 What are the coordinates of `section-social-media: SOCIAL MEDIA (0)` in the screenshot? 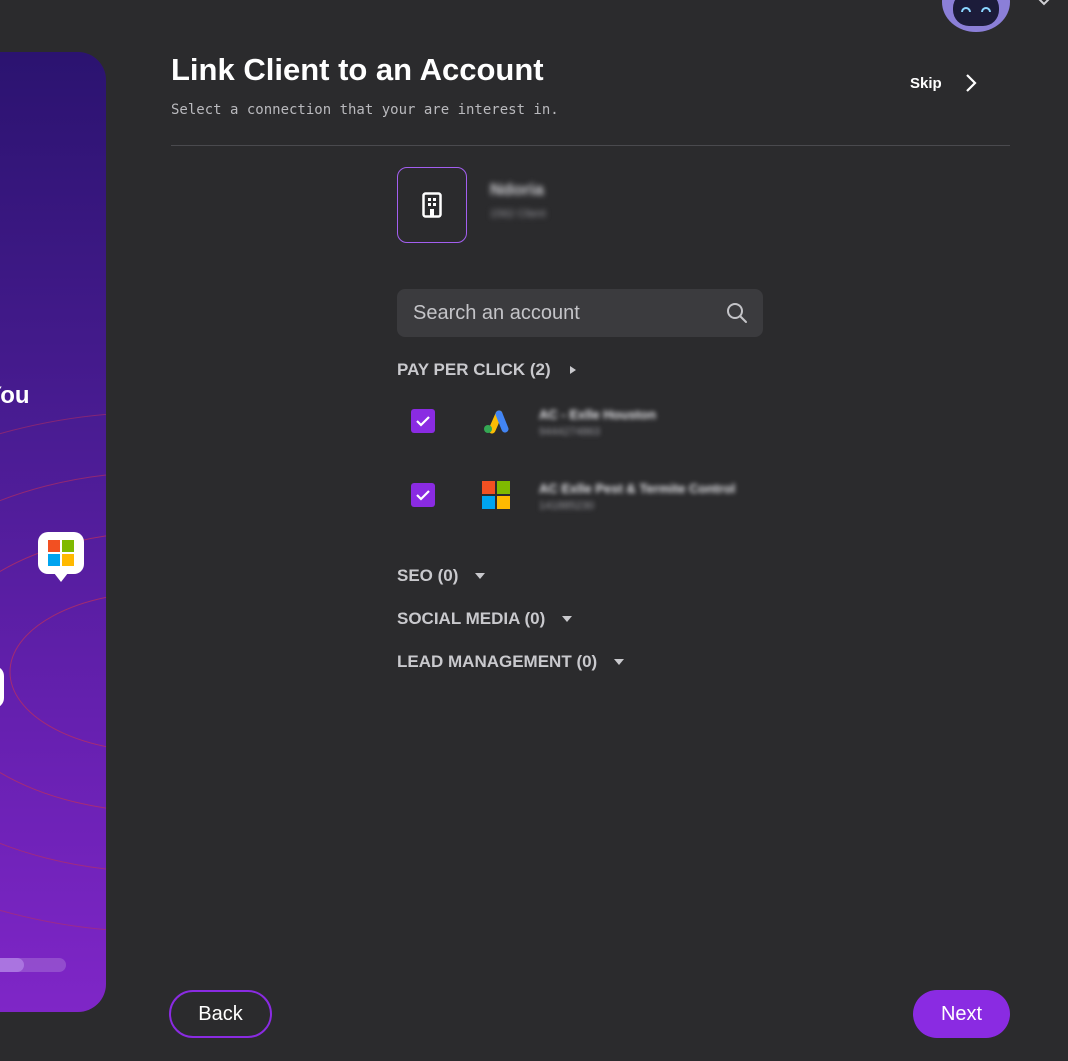 It's located at (485, 619).